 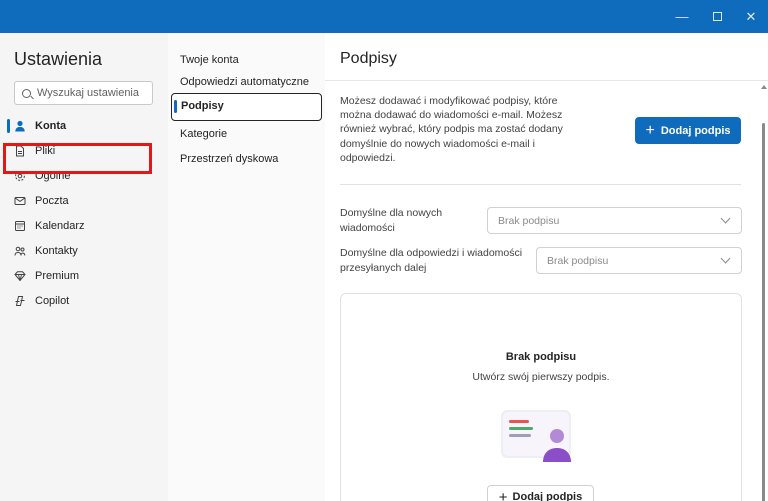 I want to click on nav-item-poczta: Poczta, so click(x=84, y=200).